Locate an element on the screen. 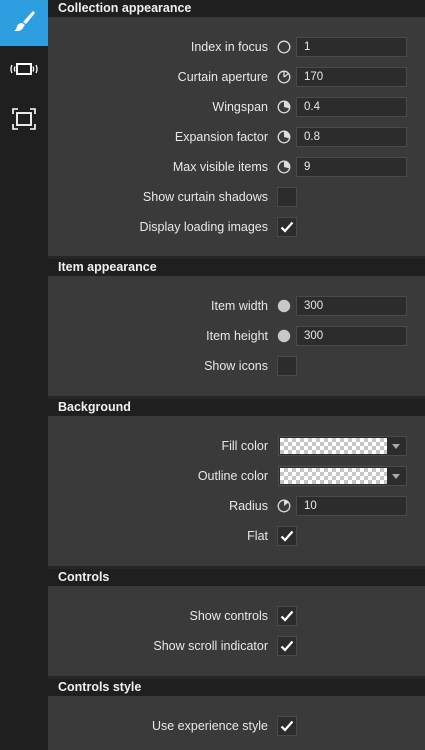  carousel-icon is located at coordinates (24, 71).